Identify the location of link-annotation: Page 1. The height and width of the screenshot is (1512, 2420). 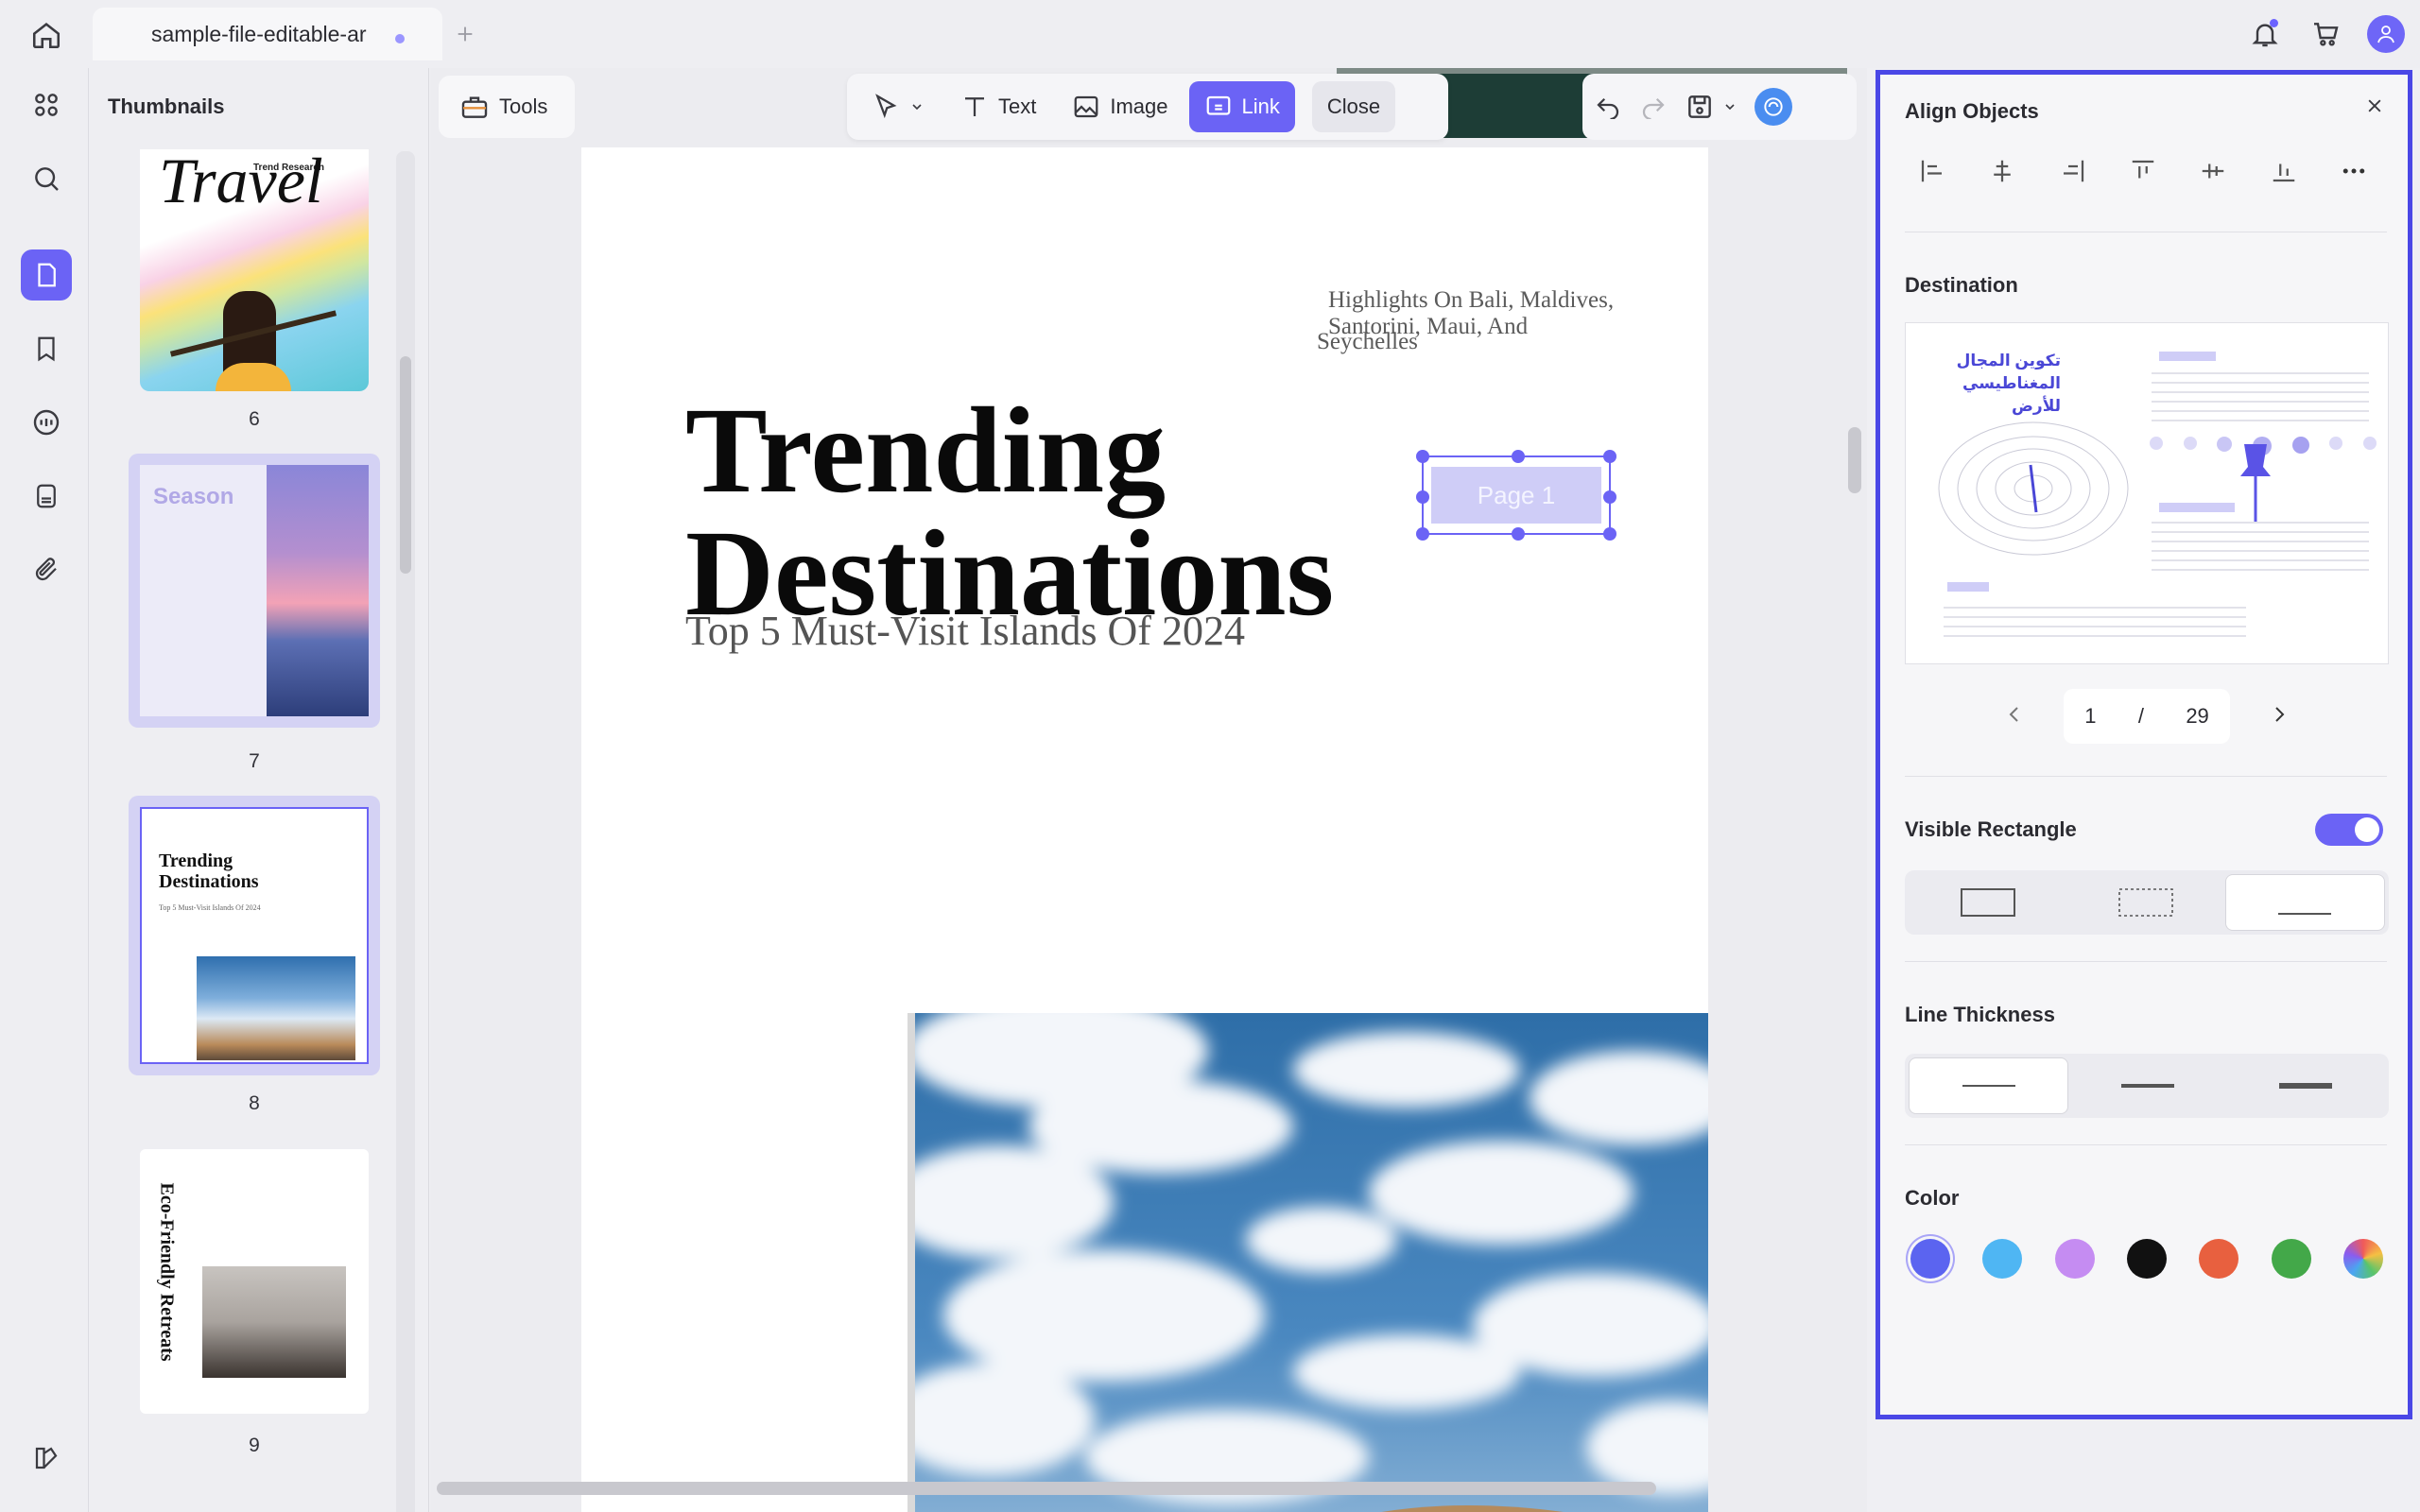
(1516, 495).